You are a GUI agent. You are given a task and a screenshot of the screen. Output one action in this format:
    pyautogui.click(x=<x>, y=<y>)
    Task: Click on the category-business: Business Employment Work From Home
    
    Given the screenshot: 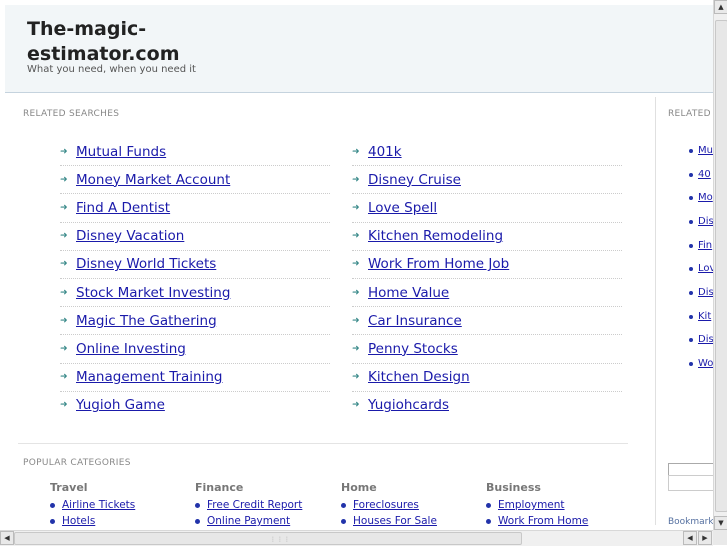 What is the action you would take?
    pyautogui.click(x=556, y=505)
    